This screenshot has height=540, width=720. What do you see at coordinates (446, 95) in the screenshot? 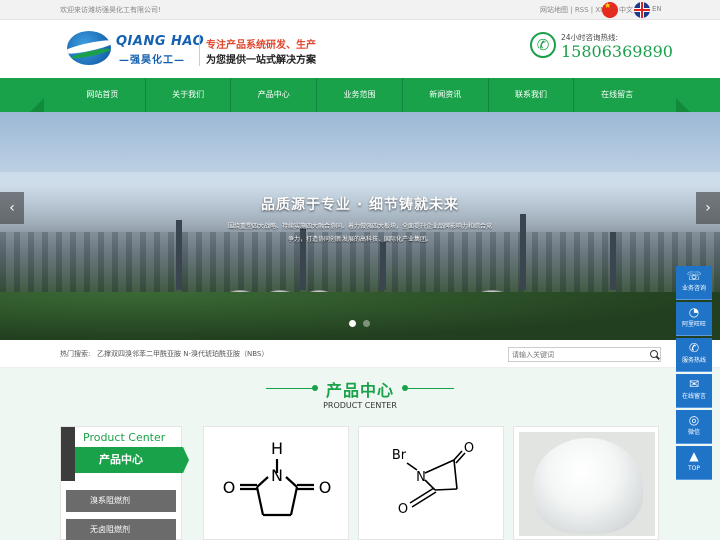
I see `nav-item-news: 新闻资讯` at bounding box center [446, 95].